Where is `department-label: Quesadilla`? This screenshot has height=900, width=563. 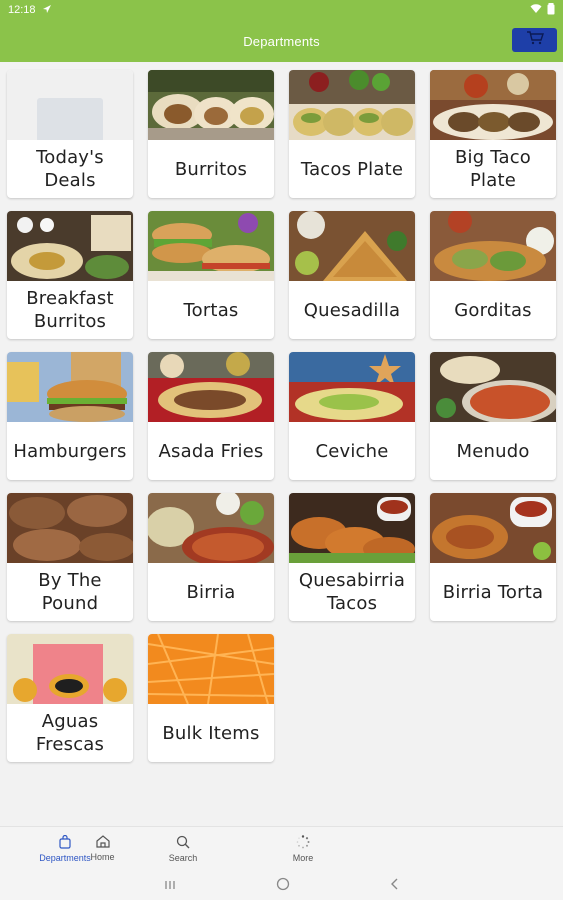 department-label: Quesadilla is located at coordinates (352, 310).